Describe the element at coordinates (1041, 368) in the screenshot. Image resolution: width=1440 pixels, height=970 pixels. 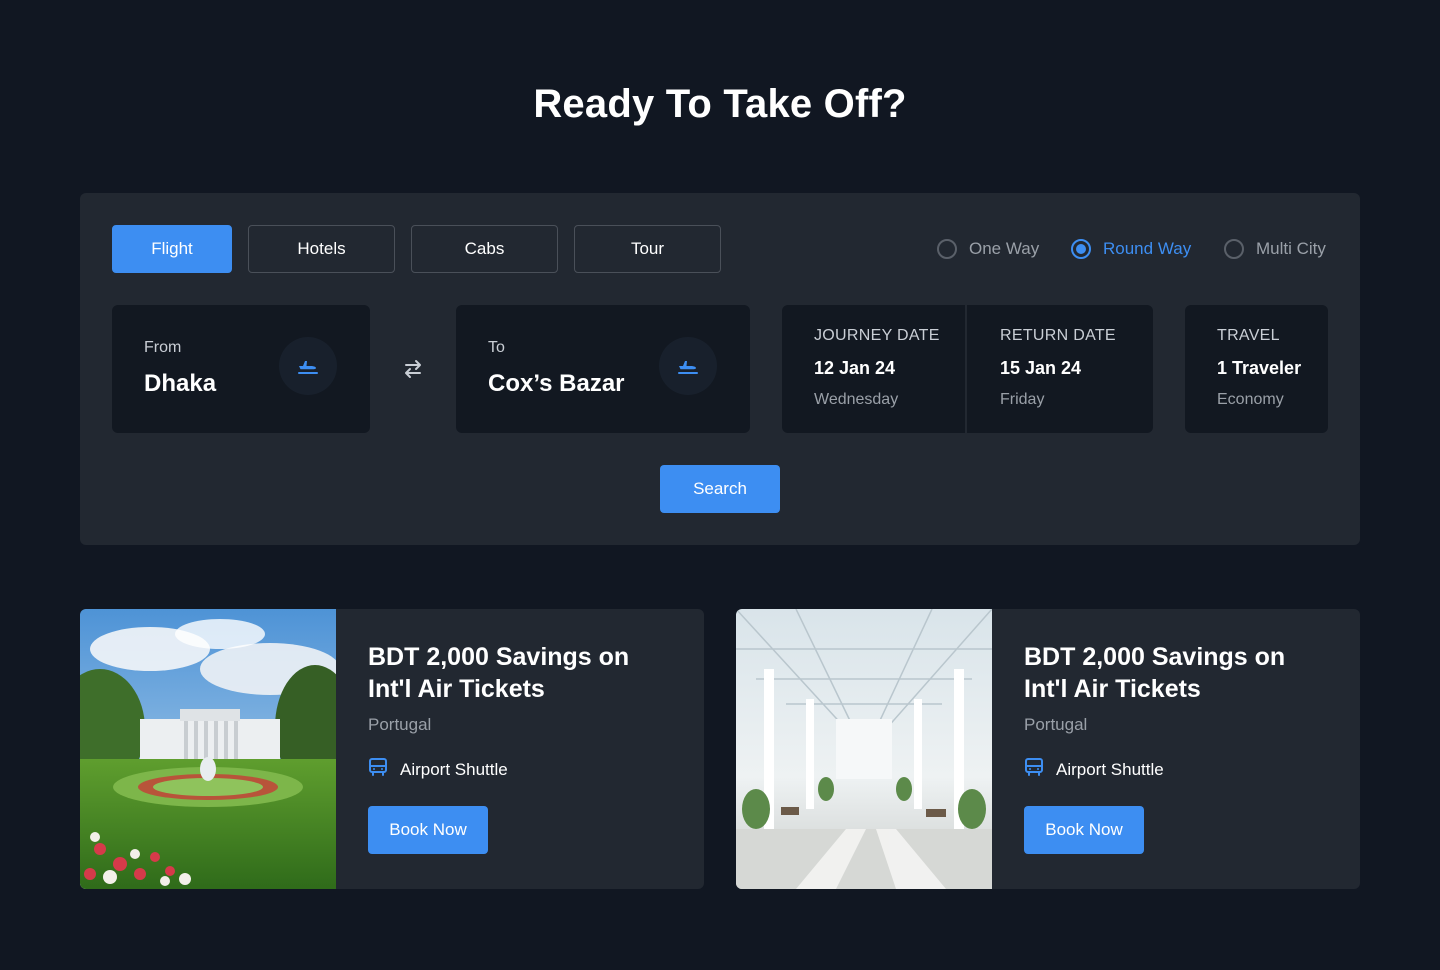
I see `return-date-value: 15 Jan 24` at that location.